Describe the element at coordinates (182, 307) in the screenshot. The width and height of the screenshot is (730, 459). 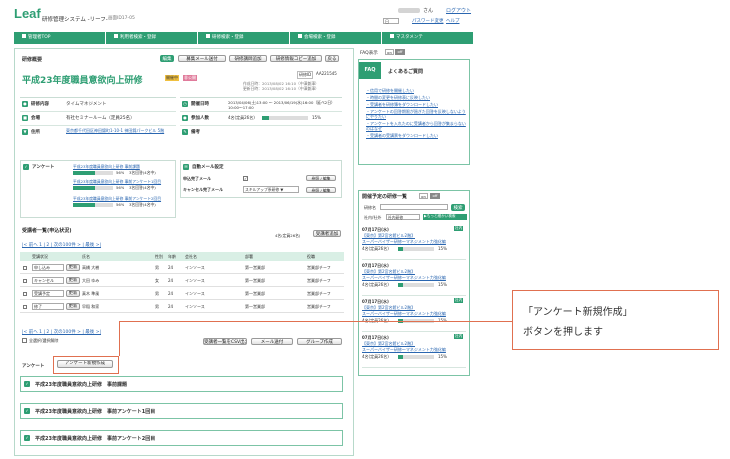
I see `table-row: 修了 更新 早稲 和家 男 24 インソース 第一営業部 営業部チーフ` at that location.